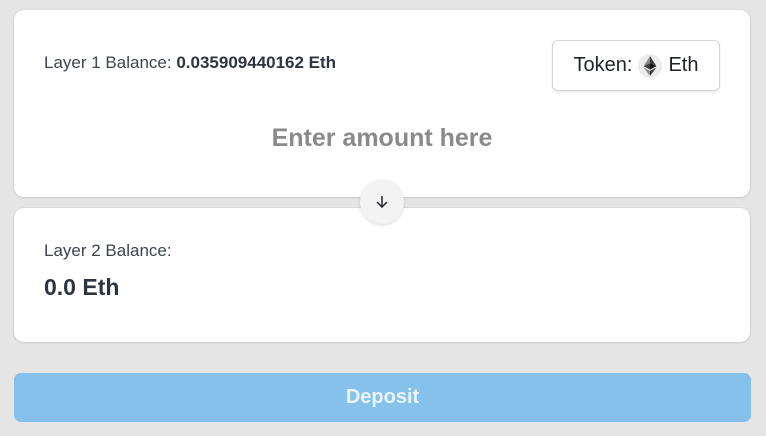 The image size is (766, 436). I want to click on ethereum-icon, so click(650, 65).